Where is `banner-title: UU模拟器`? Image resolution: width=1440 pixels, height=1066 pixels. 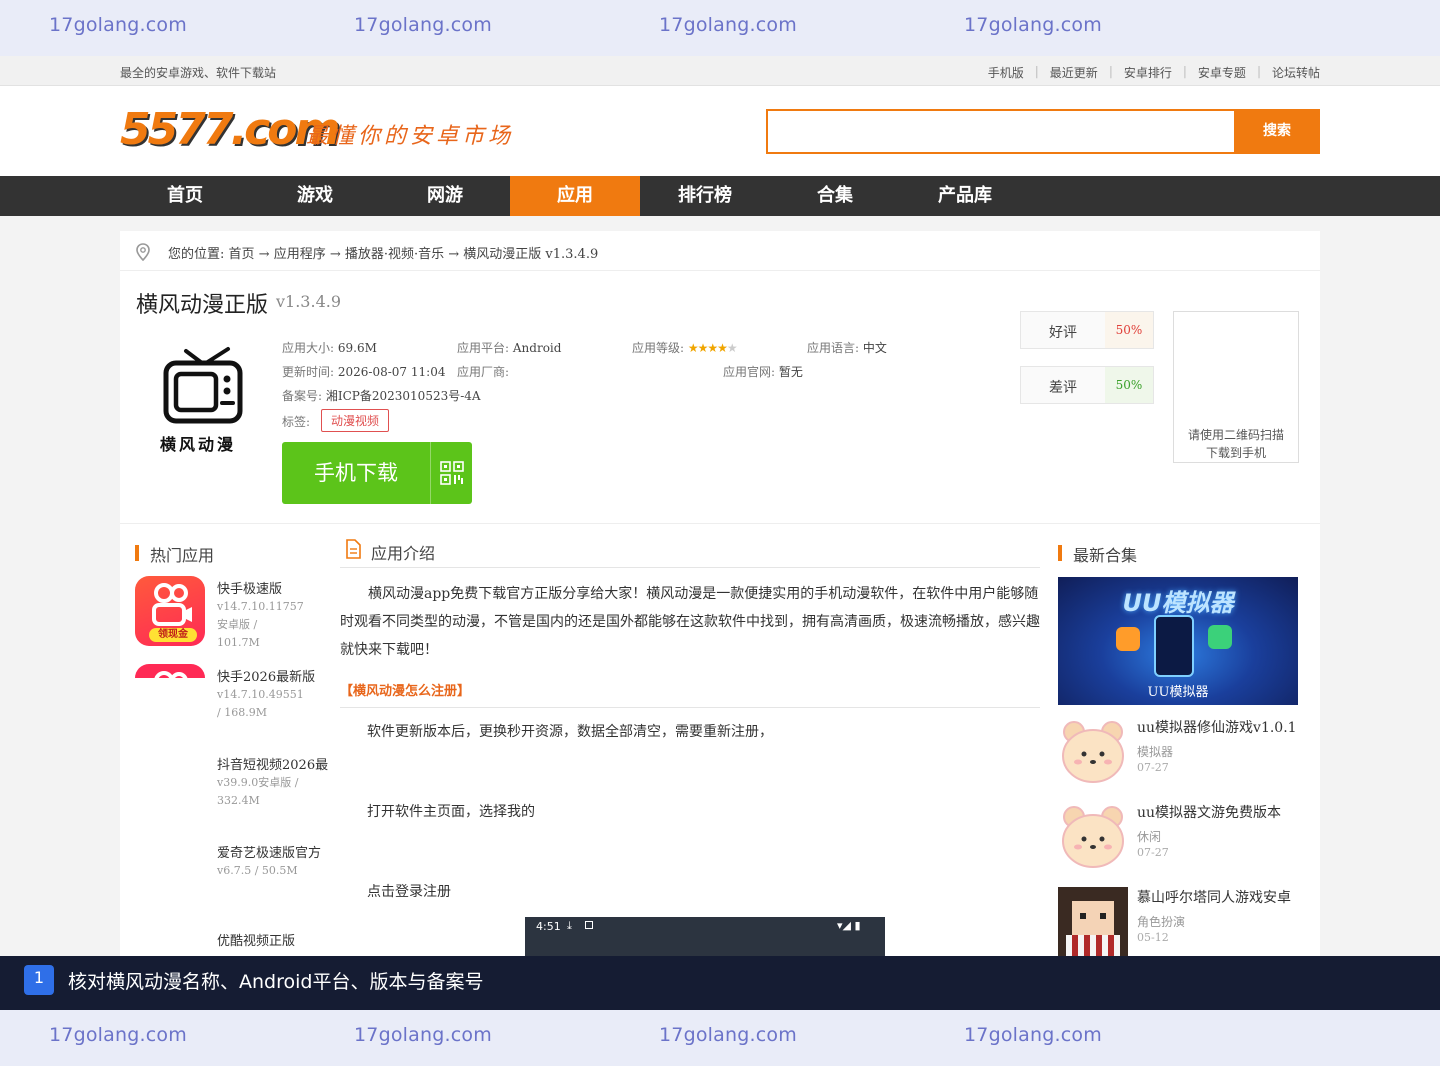
banner-title: UU模拟器 is located at coordinates (1178, 603).